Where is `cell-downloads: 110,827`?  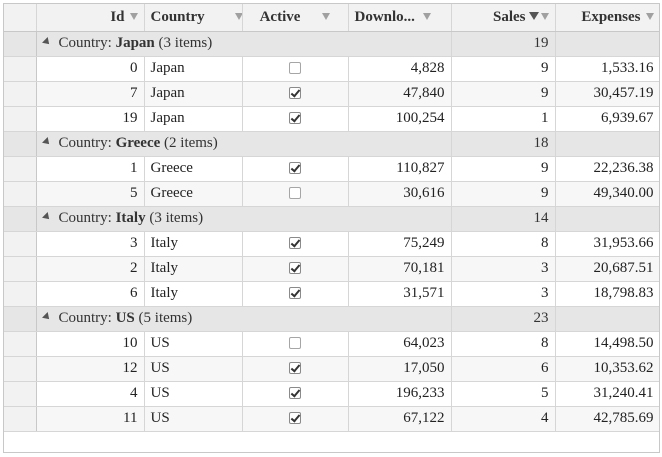 cell-downloads: 110,827 is located at coordinates (400, 169).